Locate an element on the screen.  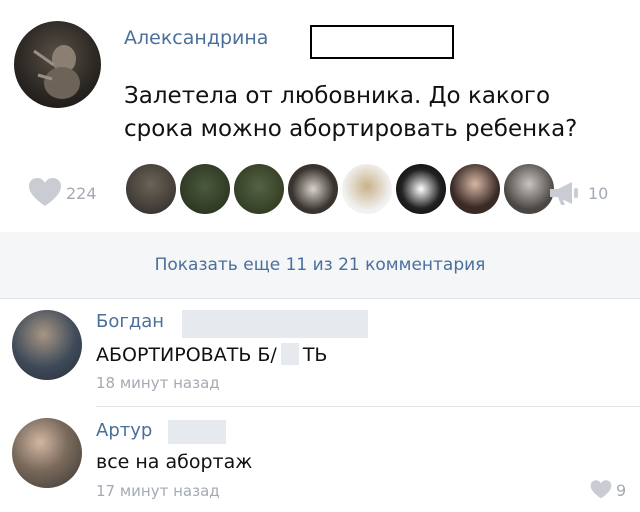
comment-author-name: Богдан is located at coordinates (130, 321).